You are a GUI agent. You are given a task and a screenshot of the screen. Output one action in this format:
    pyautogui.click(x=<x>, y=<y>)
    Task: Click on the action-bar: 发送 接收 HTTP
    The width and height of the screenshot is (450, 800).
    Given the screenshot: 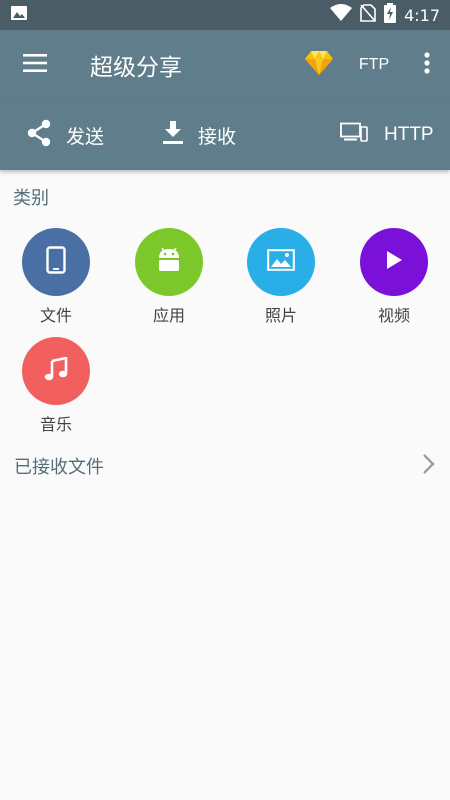 What is the action you would take?
    pyautogui.click(x=225, y=135)
    